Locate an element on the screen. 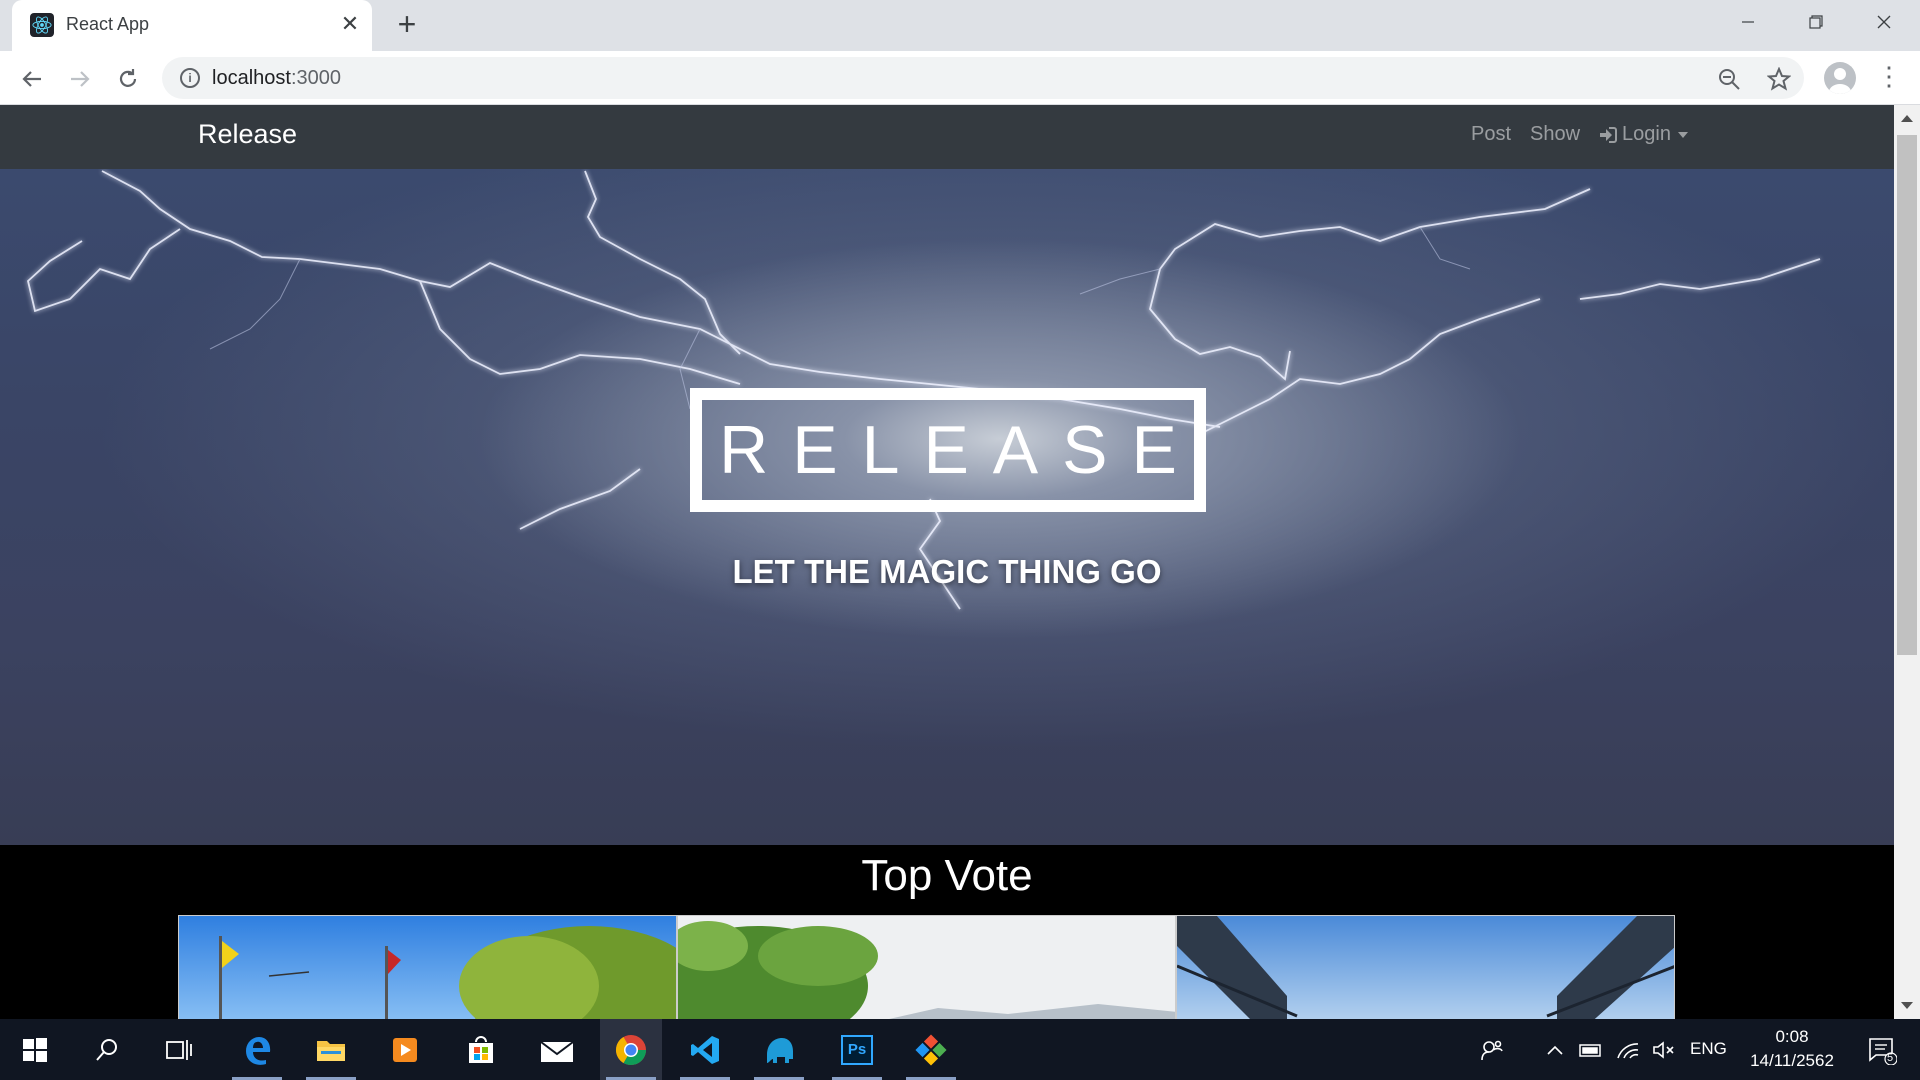 This screenshot has width=1920, height=1080. scroll-up-arrow-icon is located at coordinates (1907, 118).